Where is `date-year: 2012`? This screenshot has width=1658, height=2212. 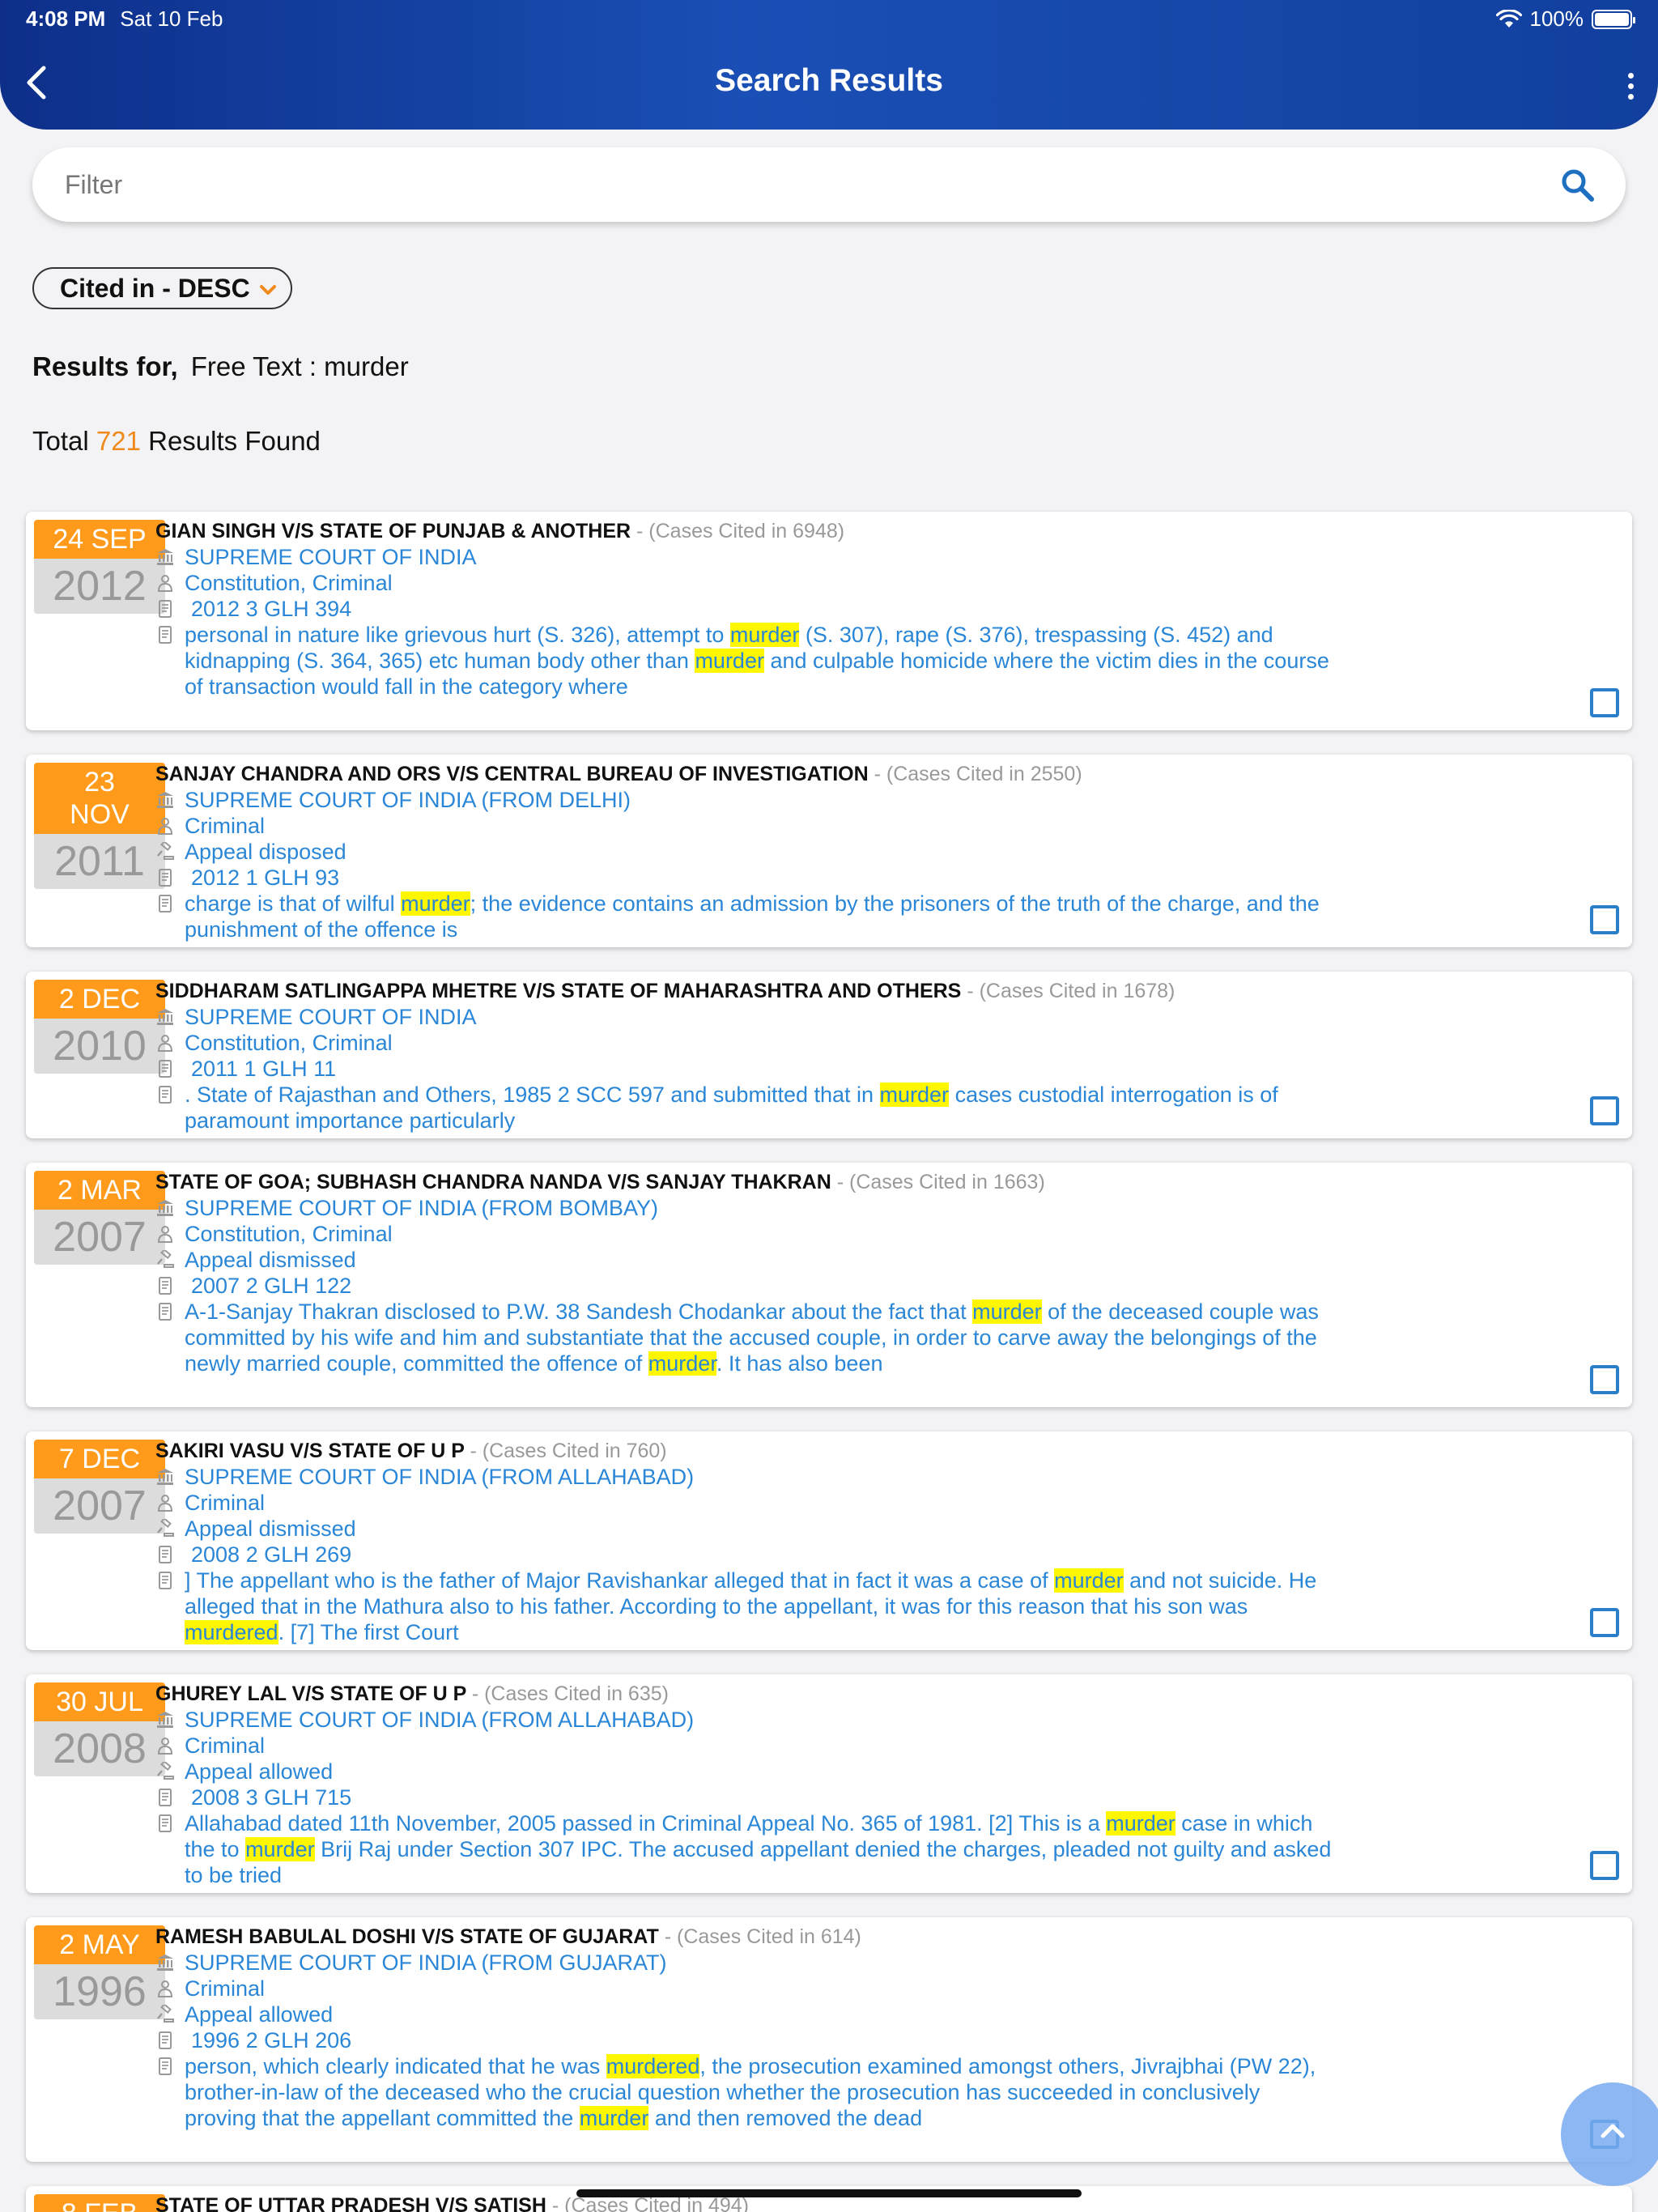 date-year: 2012 is located at coordinates (99, 586).